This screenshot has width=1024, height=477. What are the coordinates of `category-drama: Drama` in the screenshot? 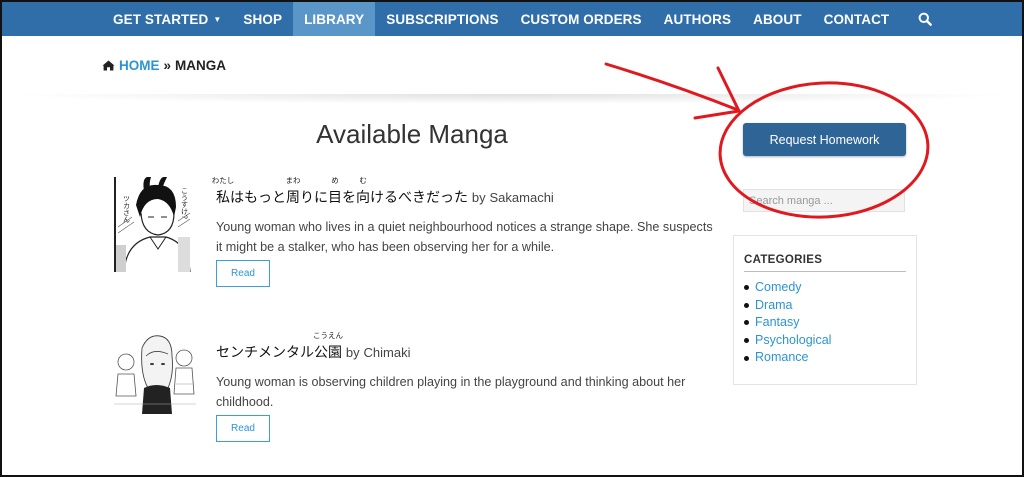 It's located at (787, 306).